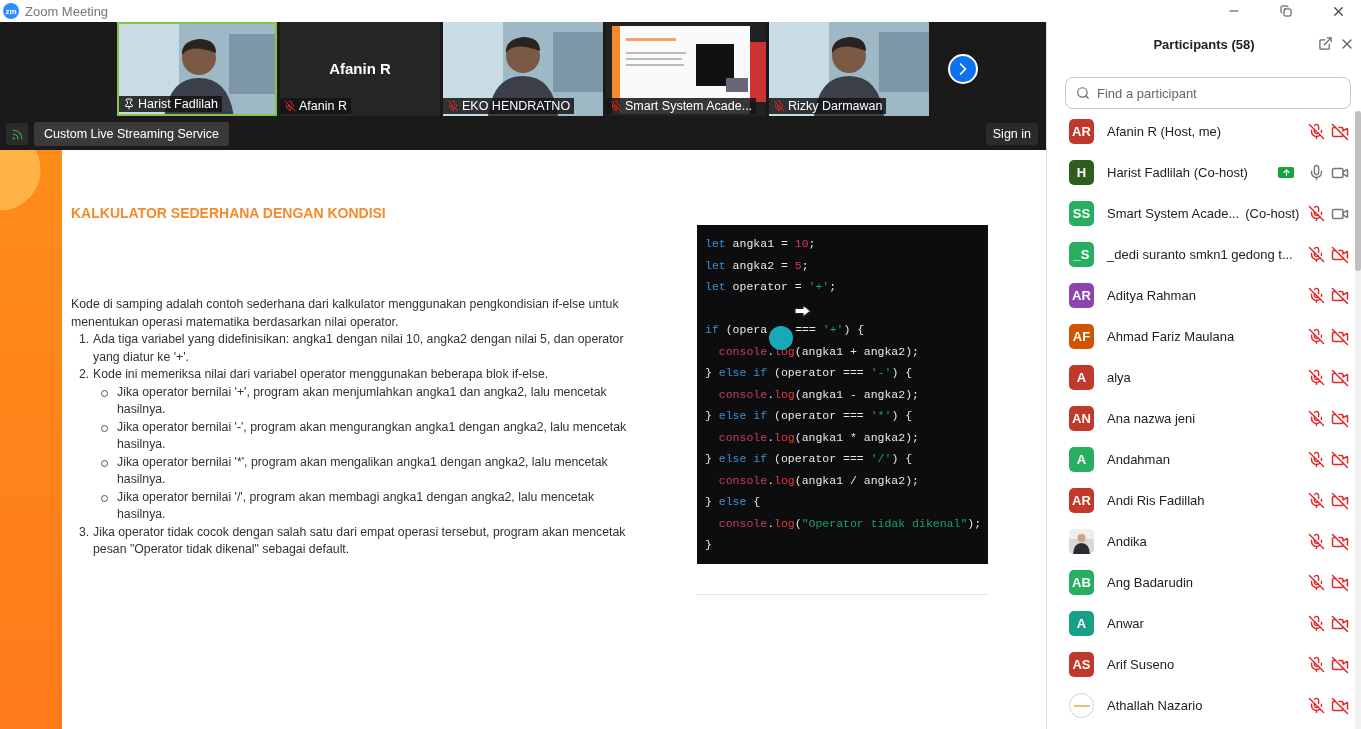  What do you see at coordinates (1081, 213) in the screenshot?
I see `avatar: SS` at bounding box center [1081, 213].